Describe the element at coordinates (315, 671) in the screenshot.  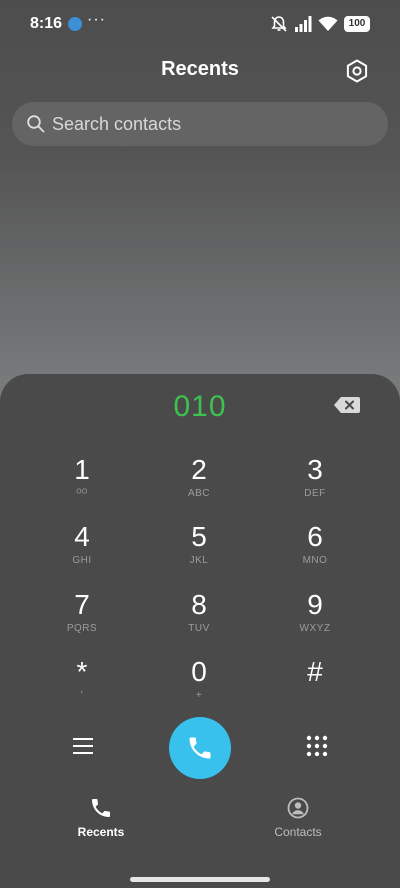
I see `key-digit: #` at that location.